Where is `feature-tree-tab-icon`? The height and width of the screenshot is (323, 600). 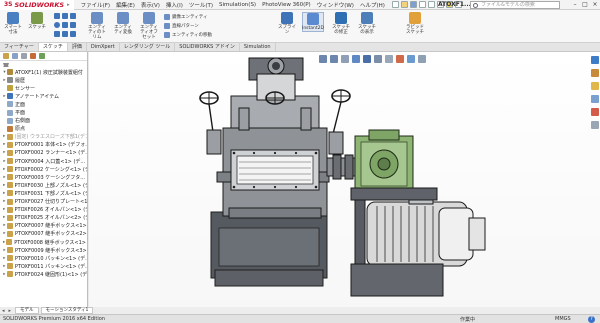
feature-tree-tab-icon is located at coordinates (6, 56).